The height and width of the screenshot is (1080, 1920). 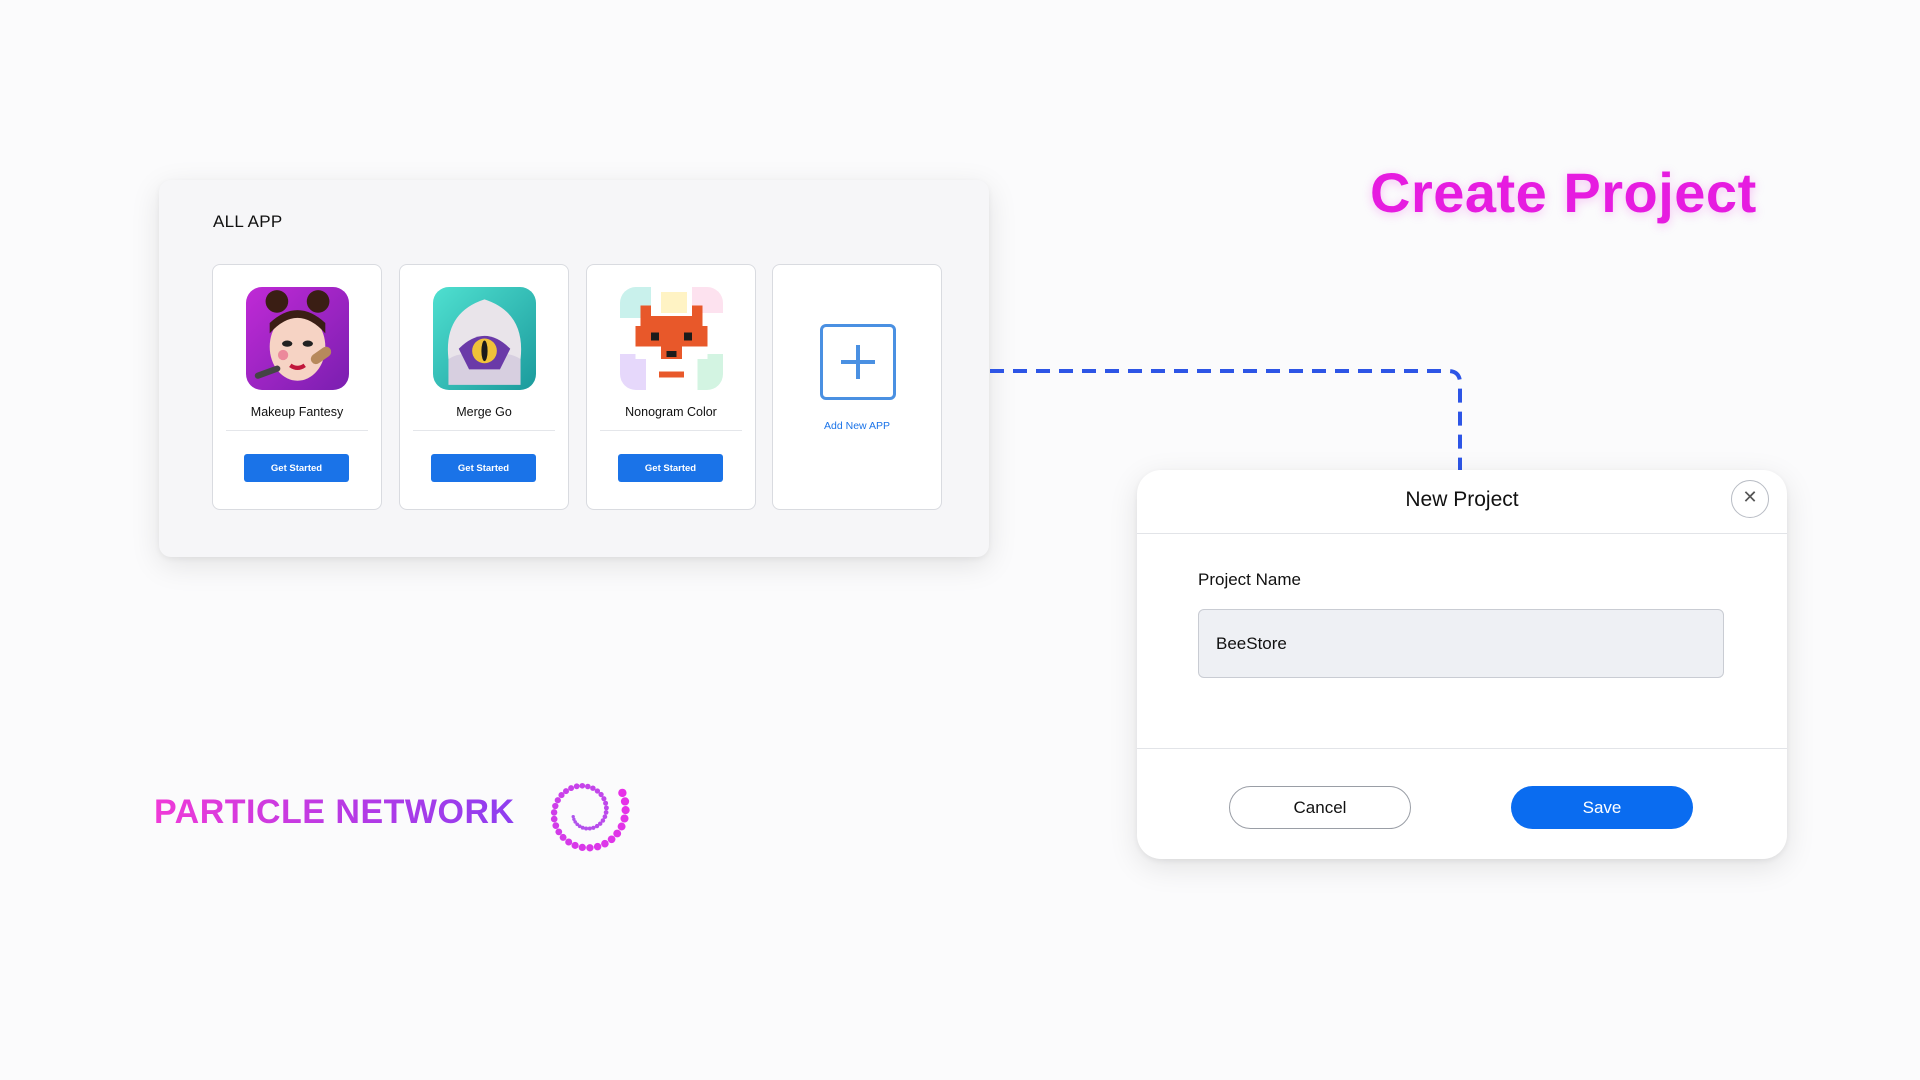 I want to click on app-name: Makeup Fantesy, so click(x=297, y=412).